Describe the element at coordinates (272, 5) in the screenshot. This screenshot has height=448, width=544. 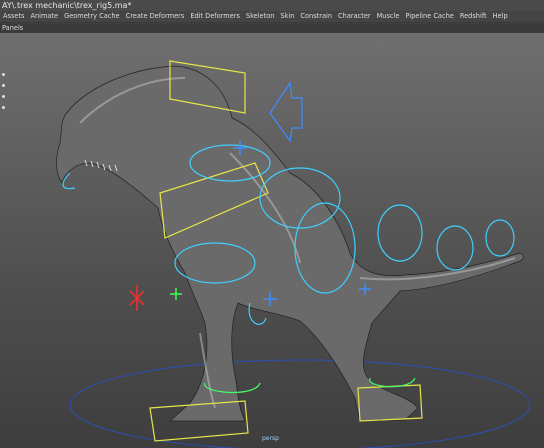
I see `window-title-bar: AY\.trex mechanic\trex_rig5.ma*` at that location.